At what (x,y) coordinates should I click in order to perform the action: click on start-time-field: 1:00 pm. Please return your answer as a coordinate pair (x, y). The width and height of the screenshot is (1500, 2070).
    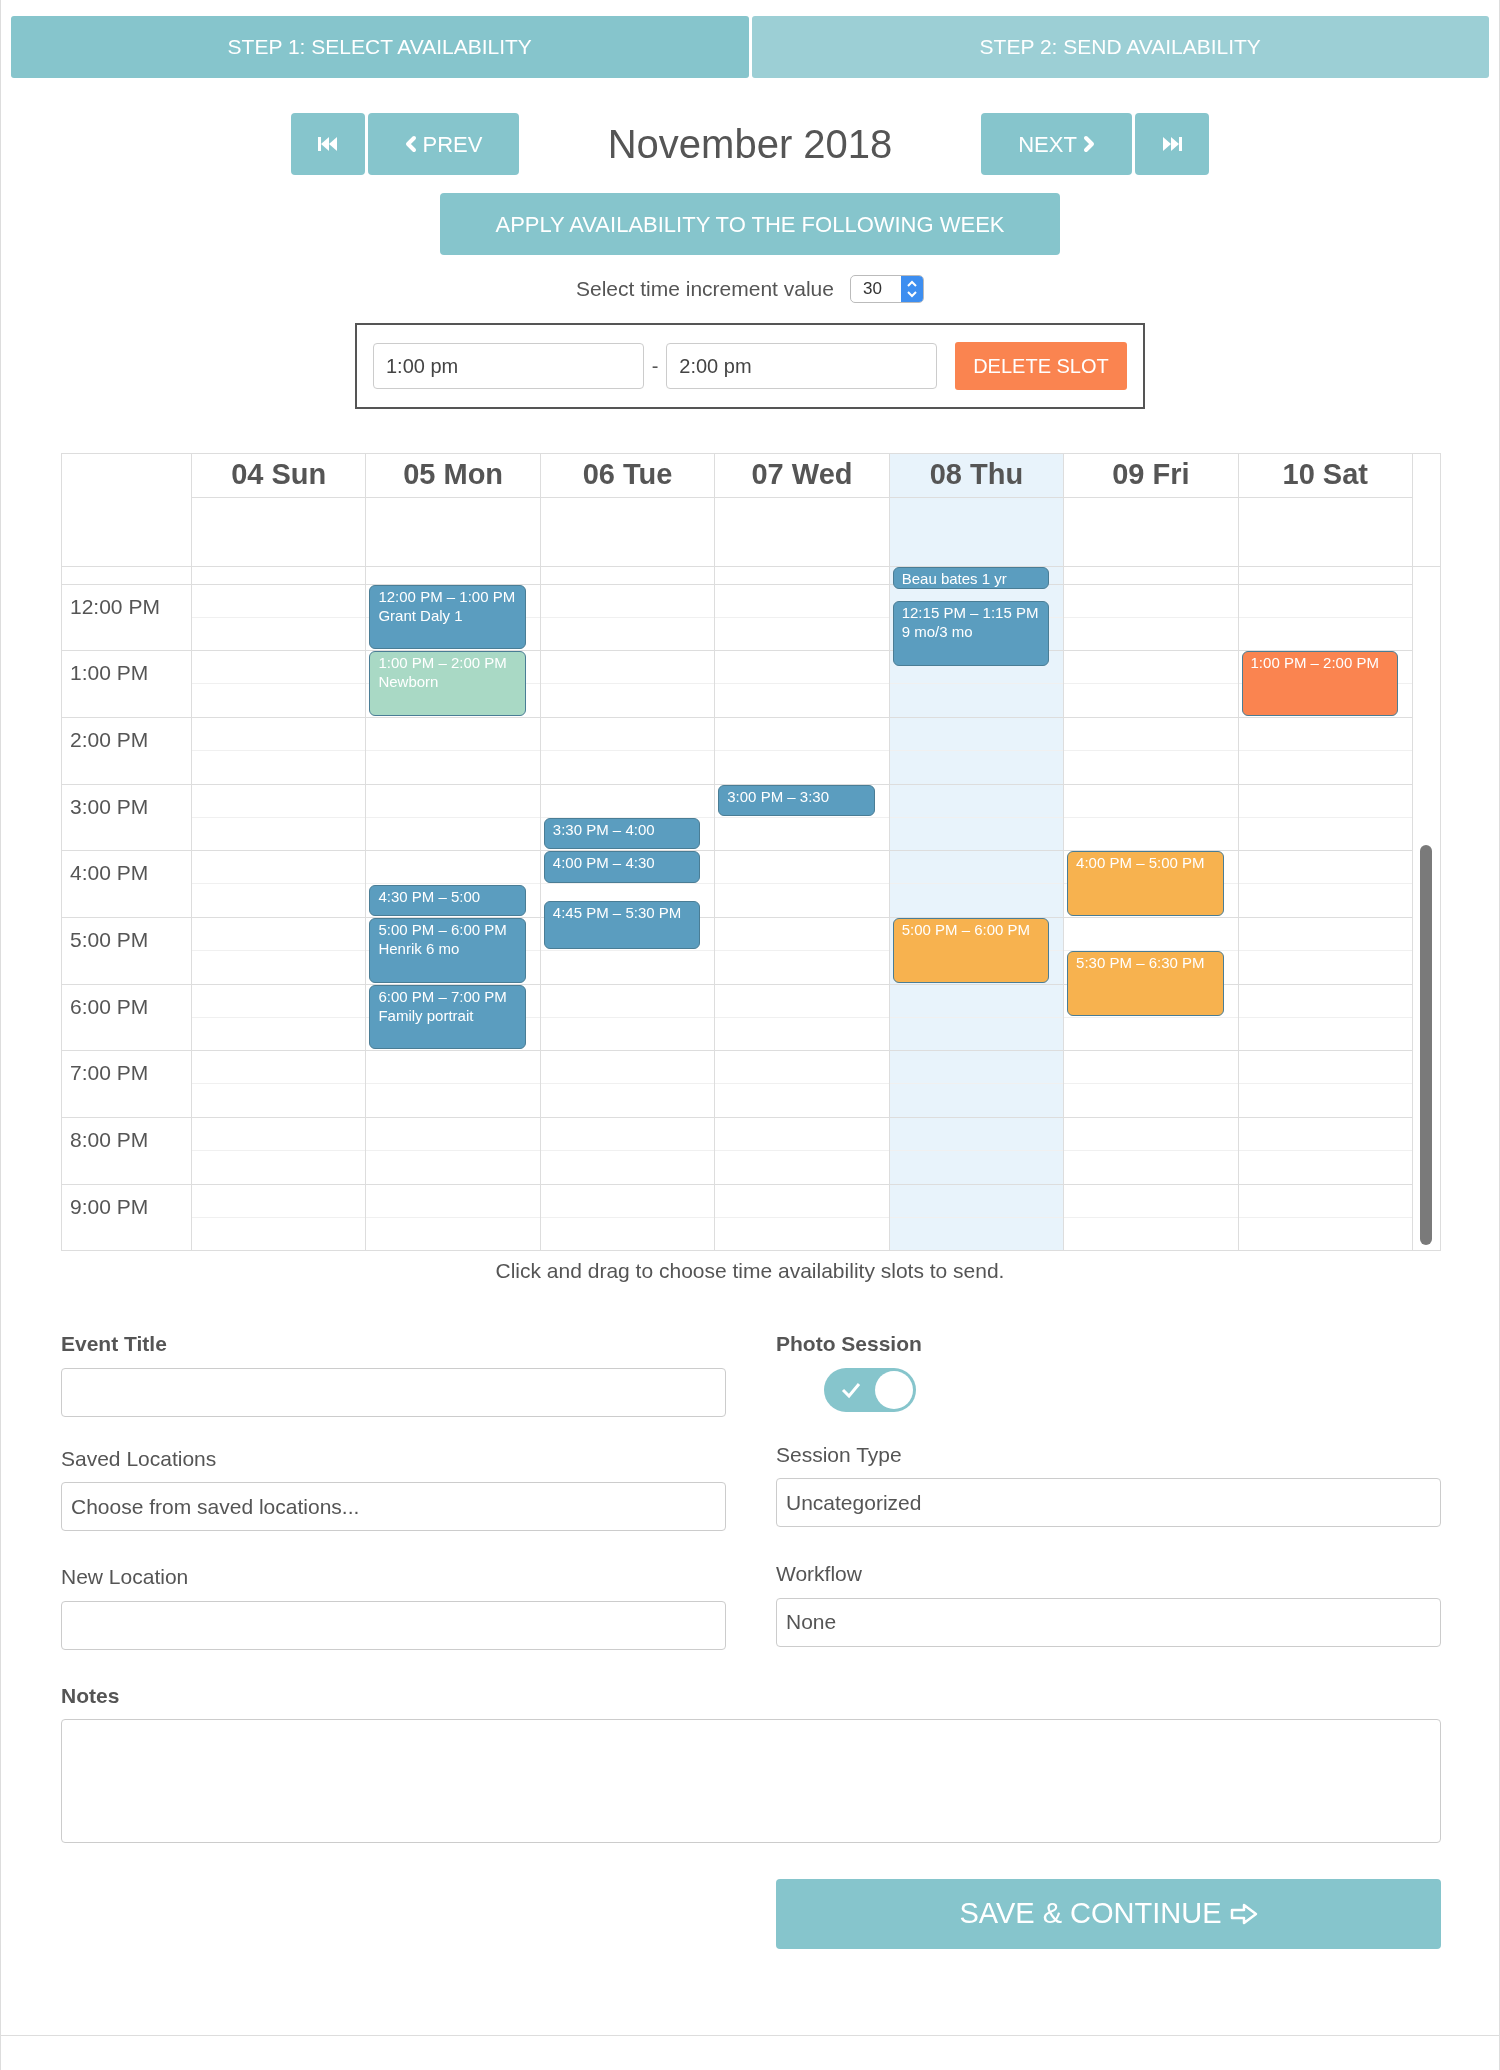
    Looking at the image, I should click on (508, 365).